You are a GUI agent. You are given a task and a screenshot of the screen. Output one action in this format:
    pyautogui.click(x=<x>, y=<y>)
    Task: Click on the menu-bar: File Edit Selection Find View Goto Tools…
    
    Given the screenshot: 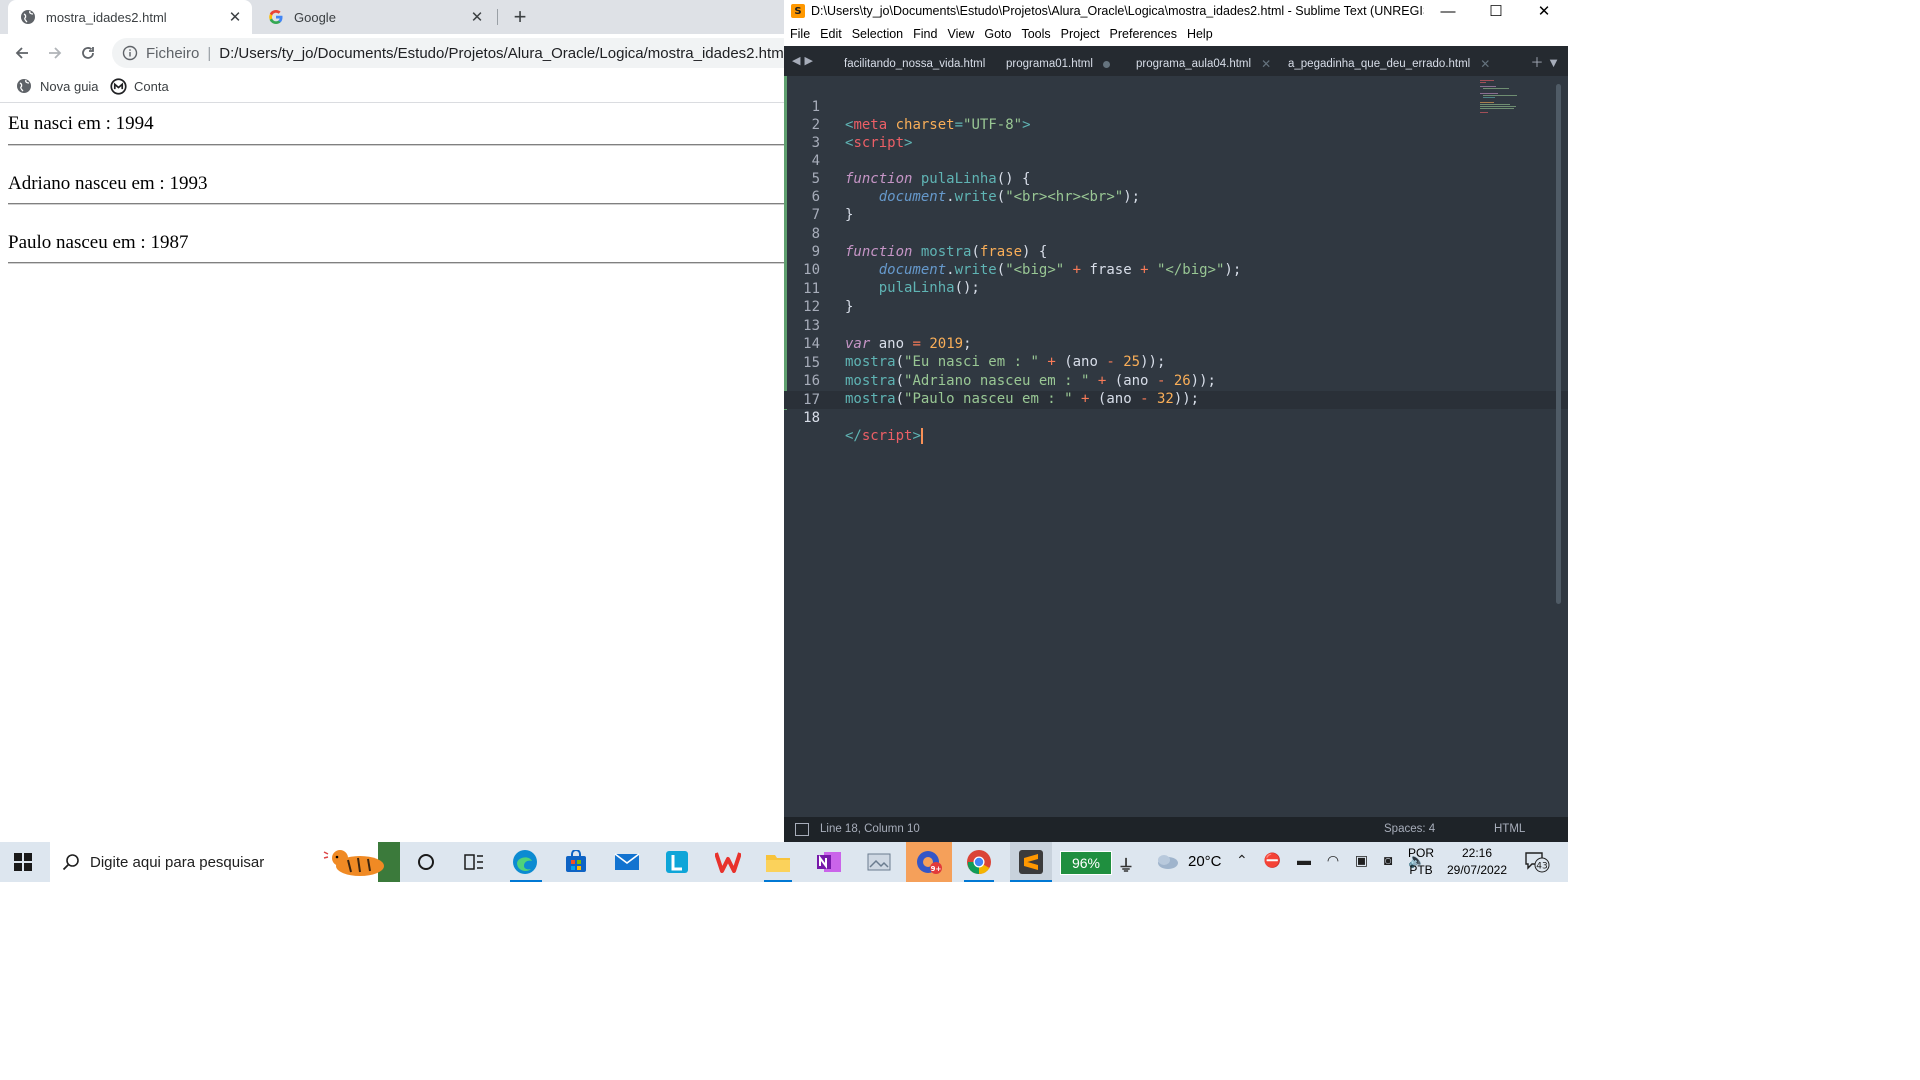 What is the action you would take?
    pyautogui.click(x=1176, y=34)
    